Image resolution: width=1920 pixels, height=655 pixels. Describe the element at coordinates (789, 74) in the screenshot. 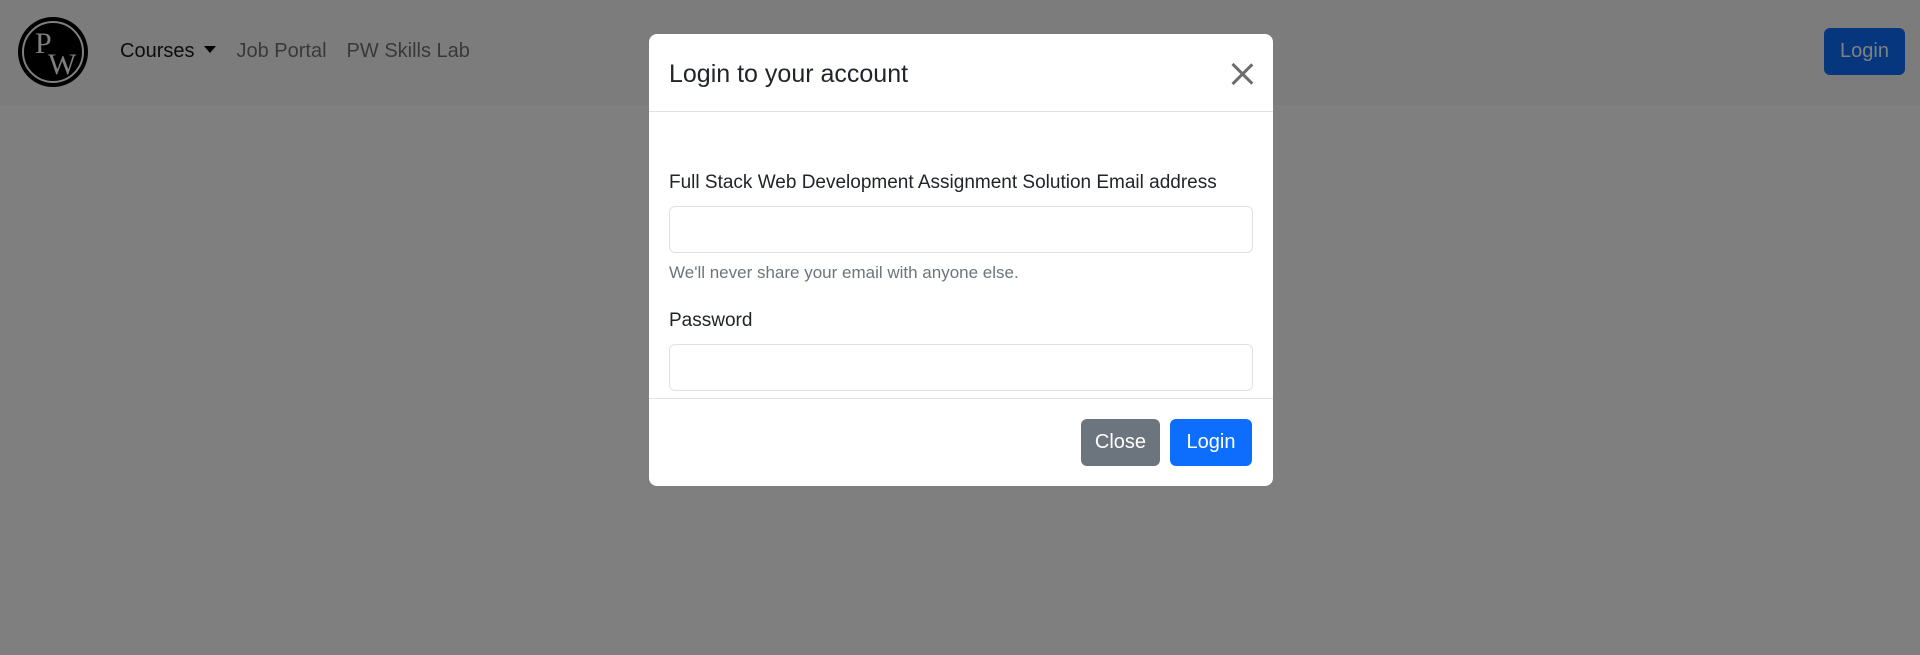

I see `modal-title: Login to your account` at that location.